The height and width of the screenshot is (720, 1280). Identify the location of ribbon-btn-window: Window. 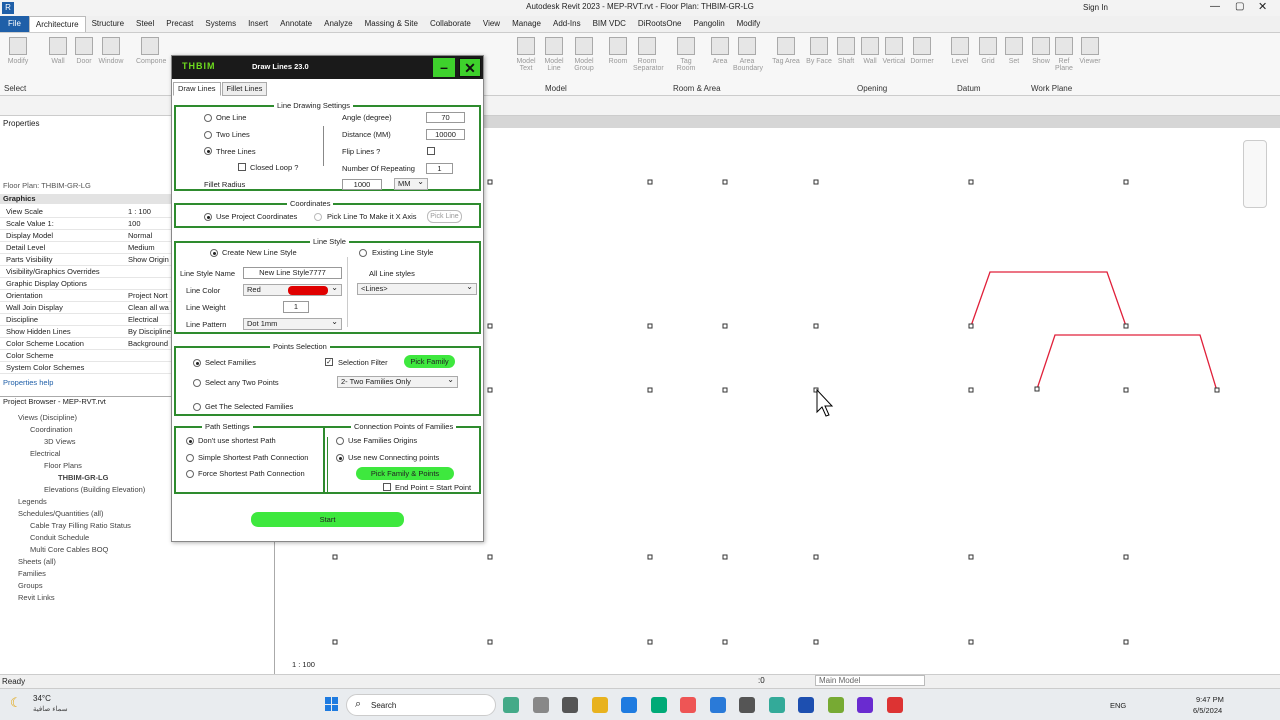
(111, 57).